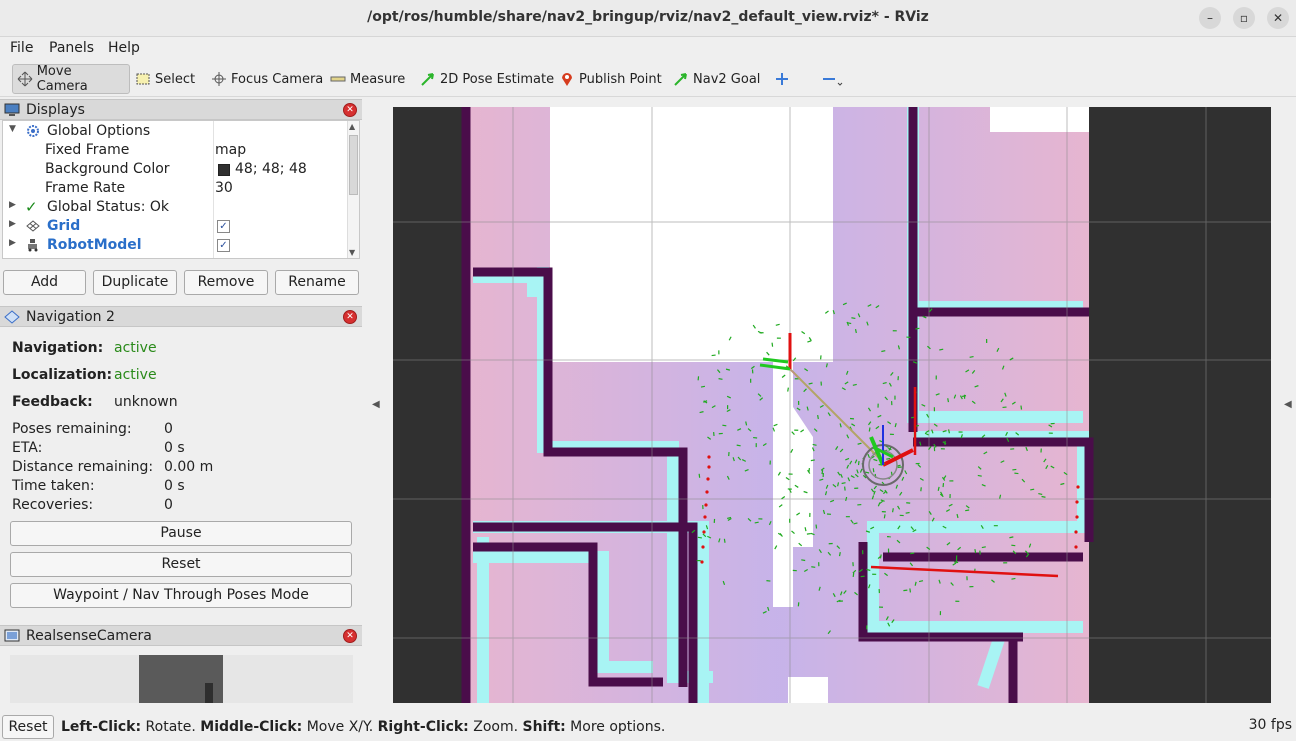 The width and height of the screenshot is (1296, 741). Describe the element at coordinates (87, 150) in the screenshot. I see `fixed-frame-label: Fixed Frame` at that location.